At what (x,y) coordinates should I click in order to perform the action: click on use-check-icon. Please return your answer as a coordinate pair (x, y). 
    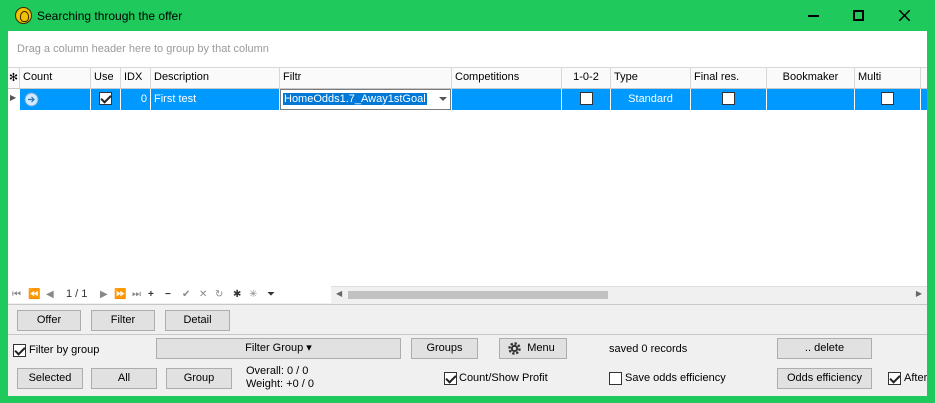
    Looking at the image, I should click on (105, 98).